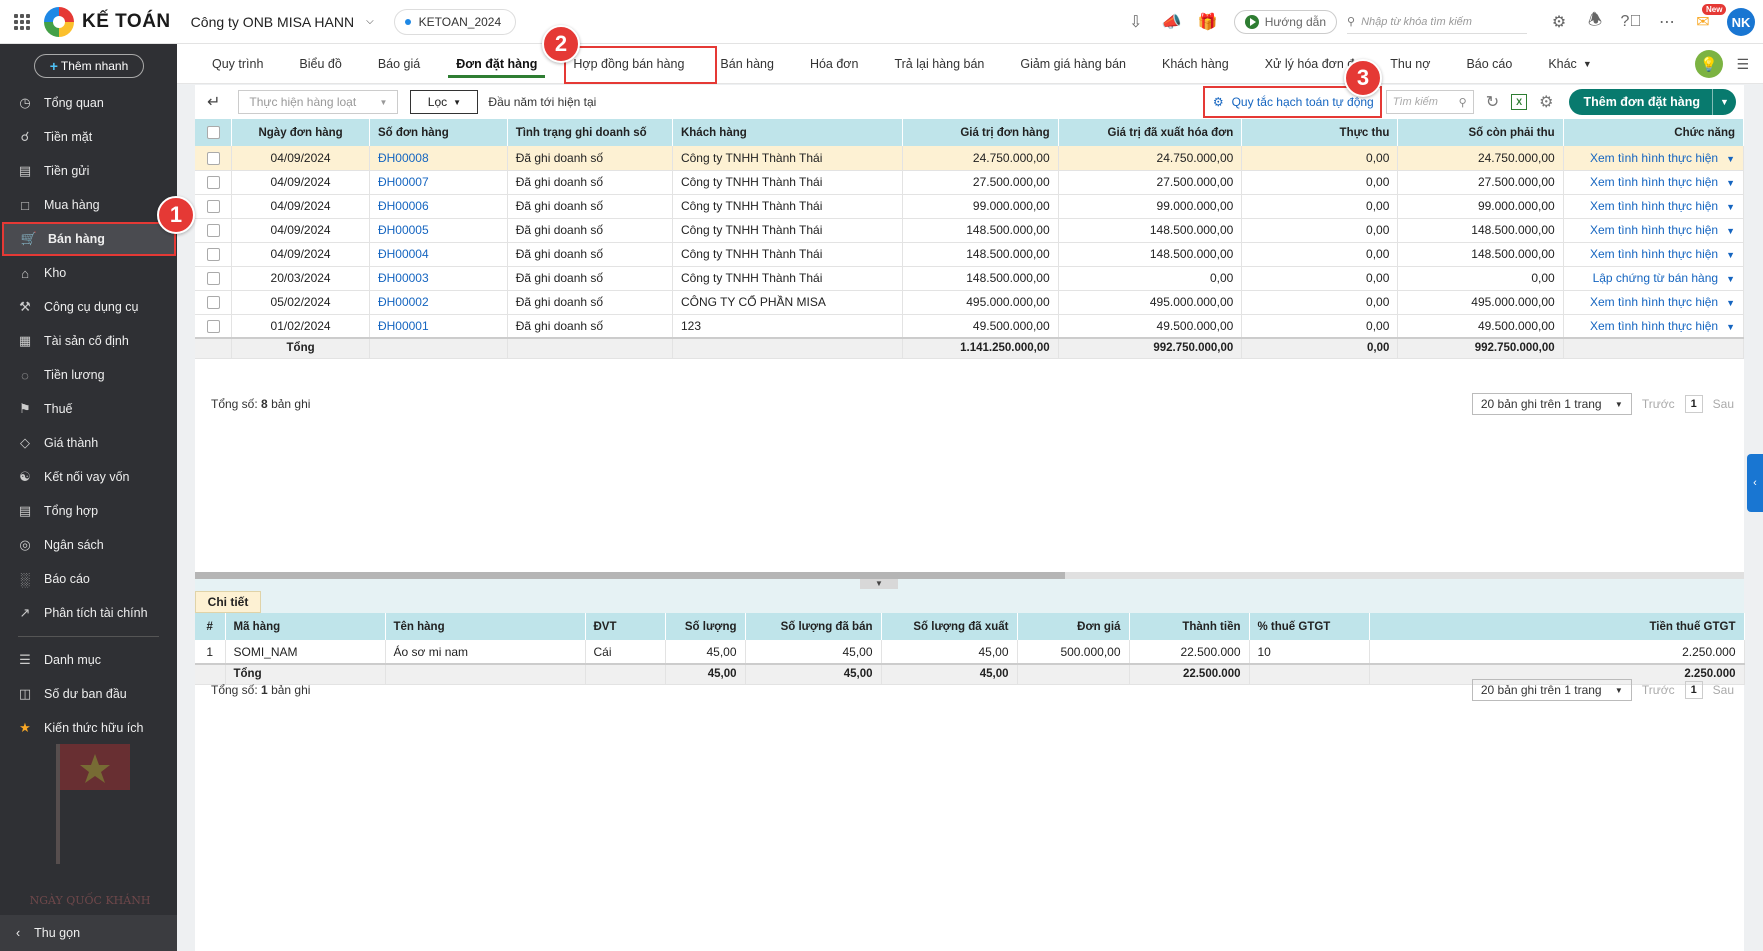 Image resolution: width=1763 pixels, height=951 pixels. I want to click on tab-chart: Biểu đồ, so click(320, 64).